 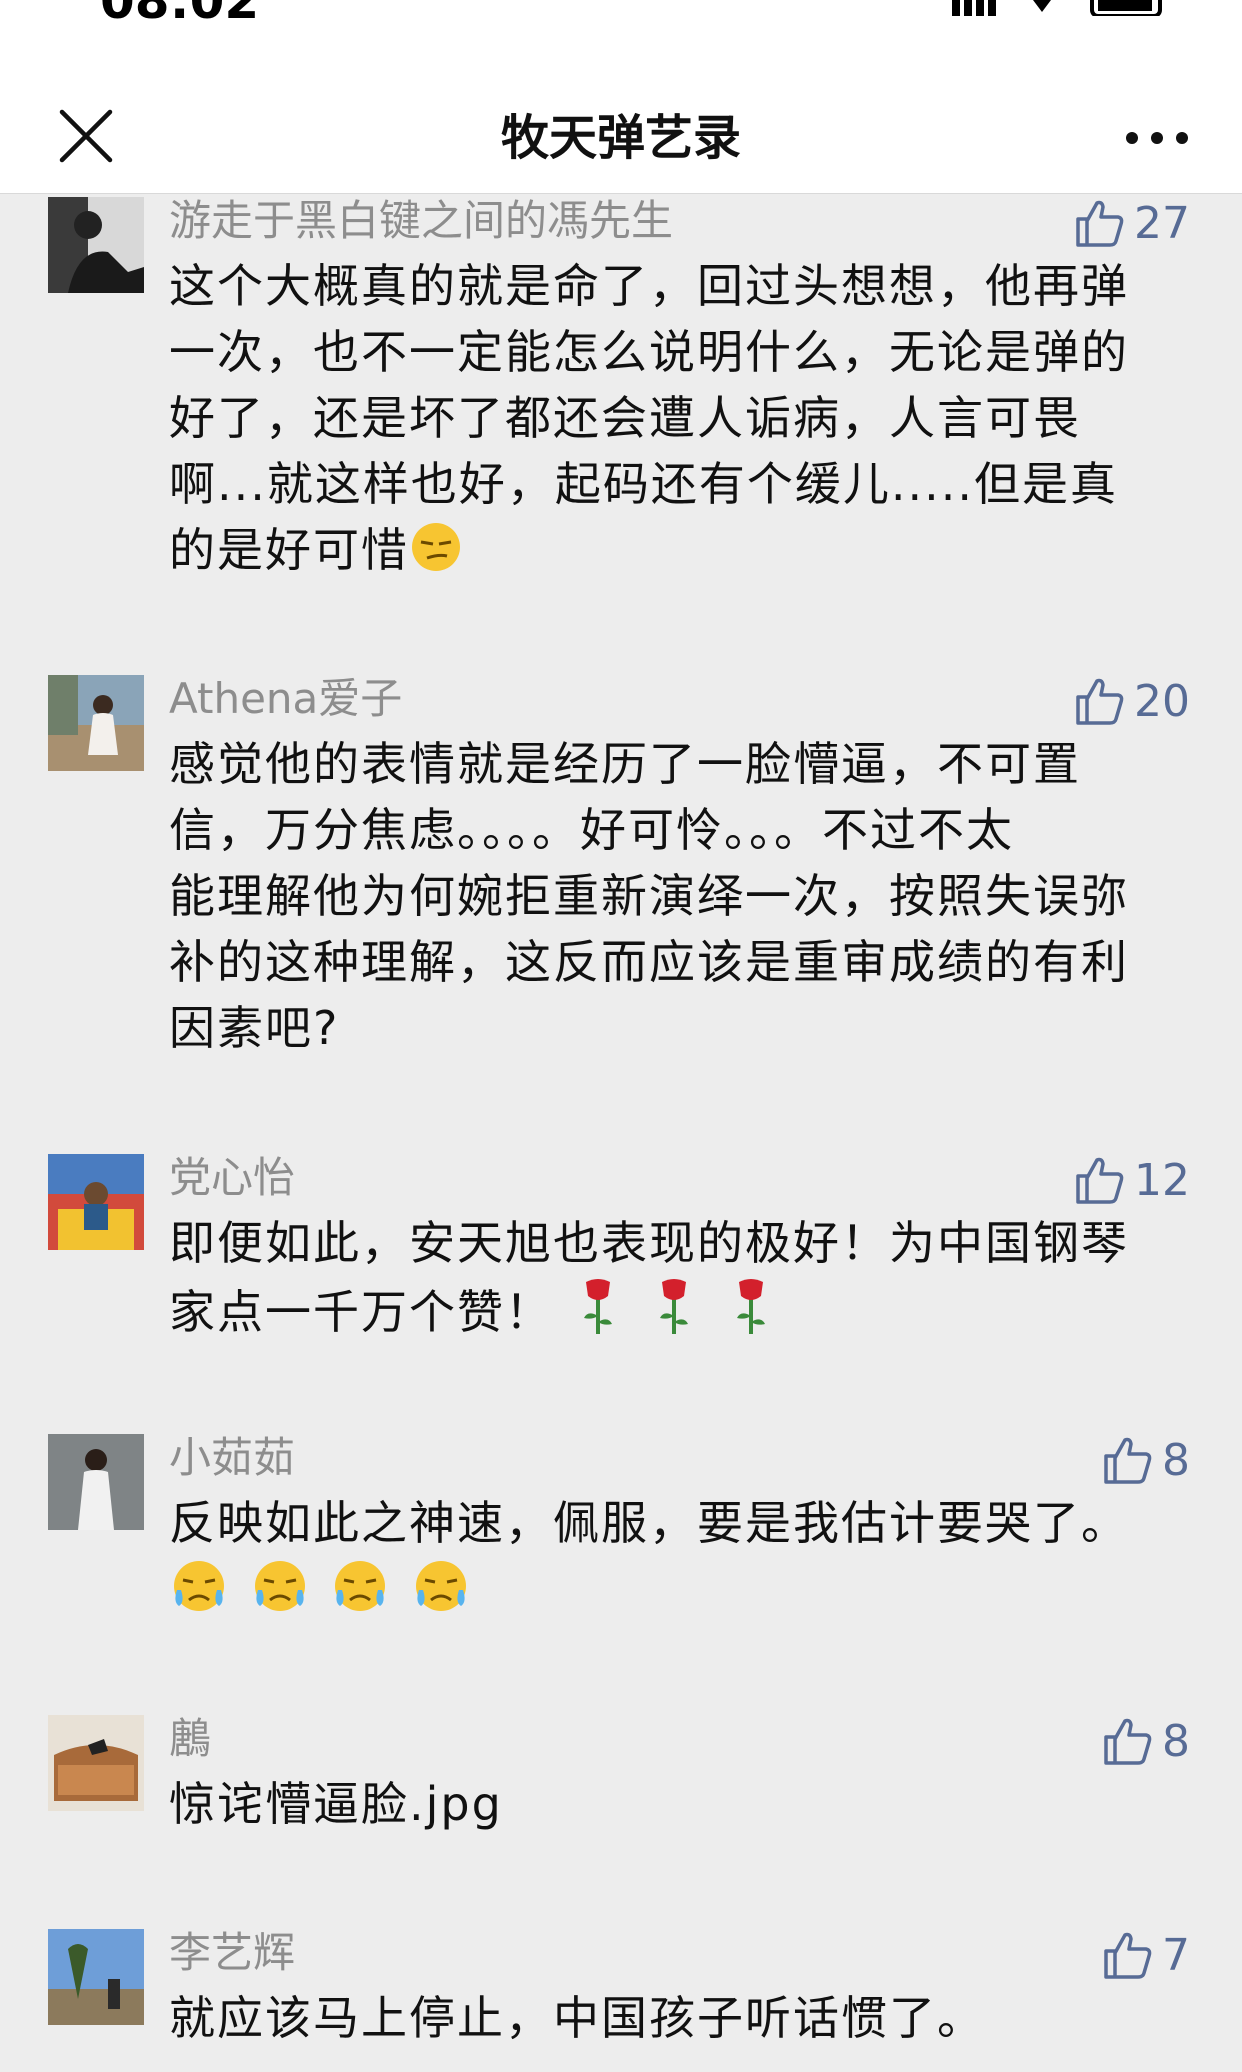 What do you see at coordinates (336, 1804) in the screenshot?
I see `comment-line: 惊诧懵逼脸.jpg` at bounding box center [336, 1804].